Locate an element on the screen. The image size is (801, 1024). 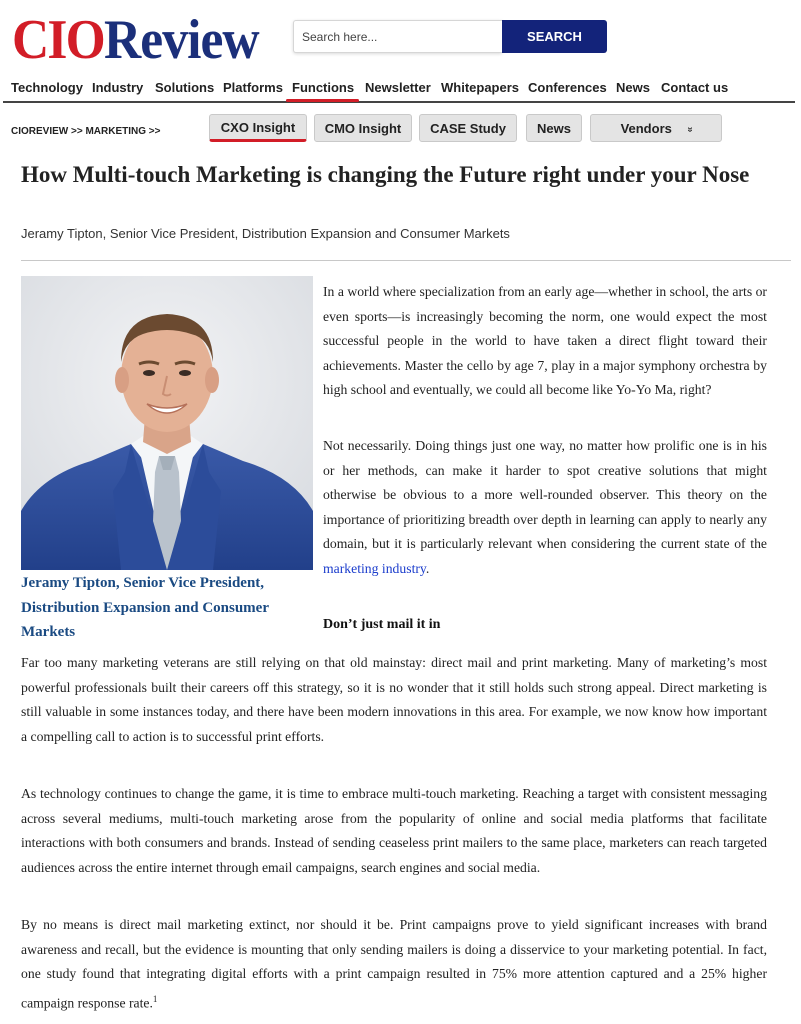
author-portrait-image is located at coordinates (167, 423).